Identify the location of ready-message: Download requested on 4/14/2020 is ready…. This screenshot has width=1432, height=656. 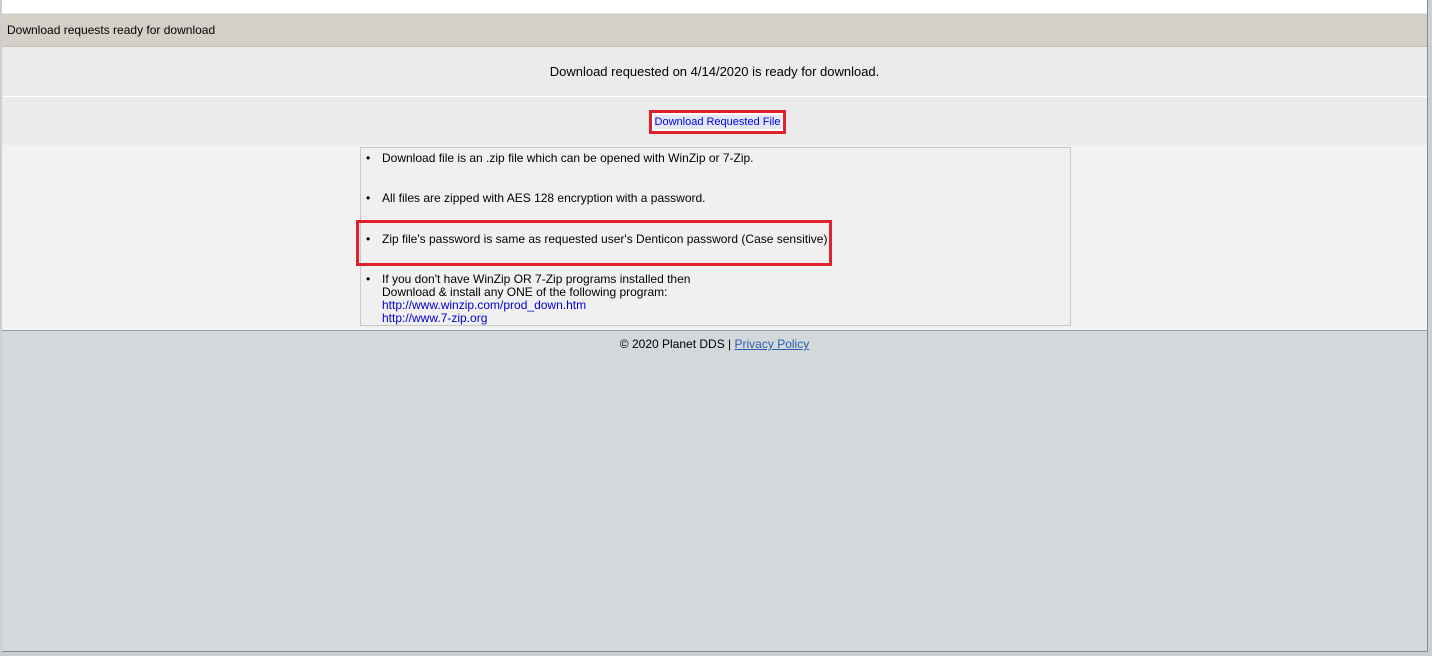
(714, 72).